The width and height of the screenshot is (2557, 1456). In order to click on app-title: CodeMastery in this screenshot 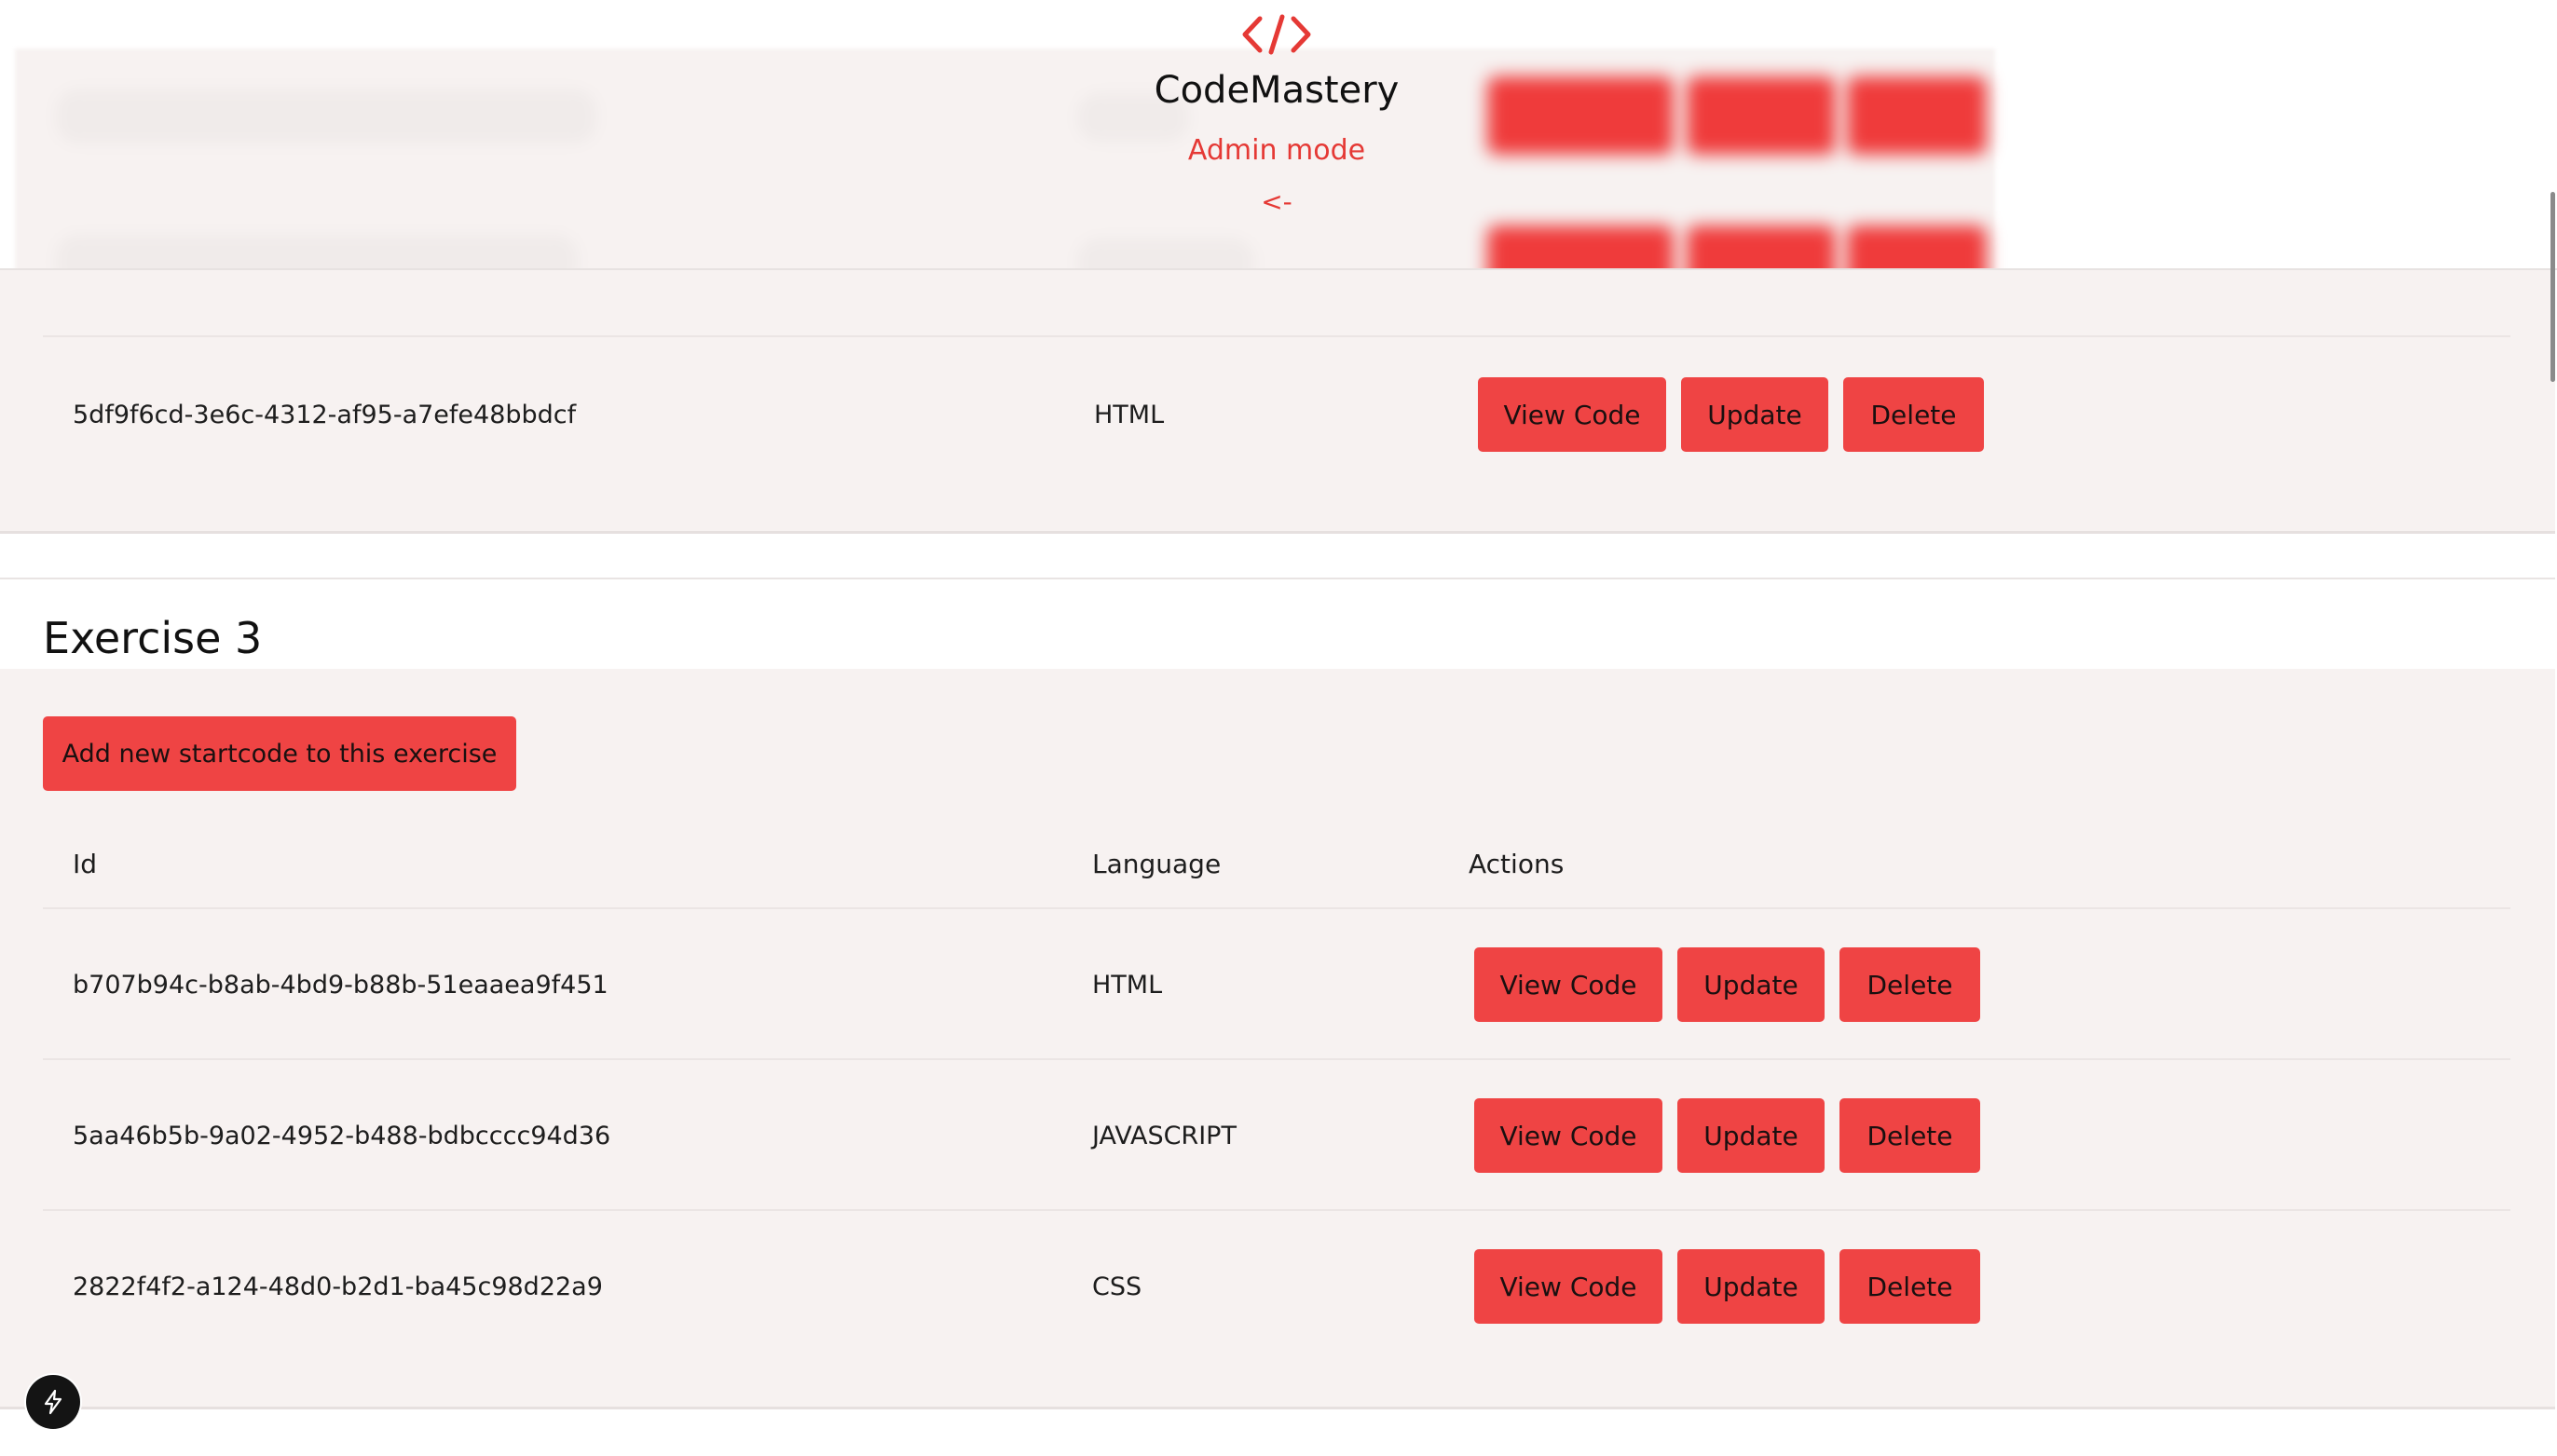, I will do `click(1277, 90)`.